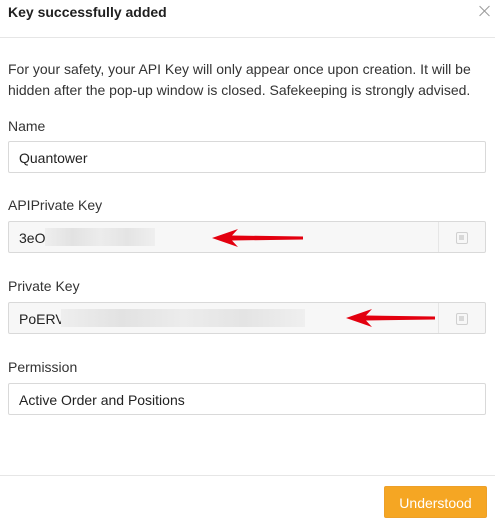 The width and height of the screenshot is (495, 524). What do you see at coordinates (247, 19) in the screenshot?
I see `dialog-header: Key successfully added` at bounding box center [247, 19].